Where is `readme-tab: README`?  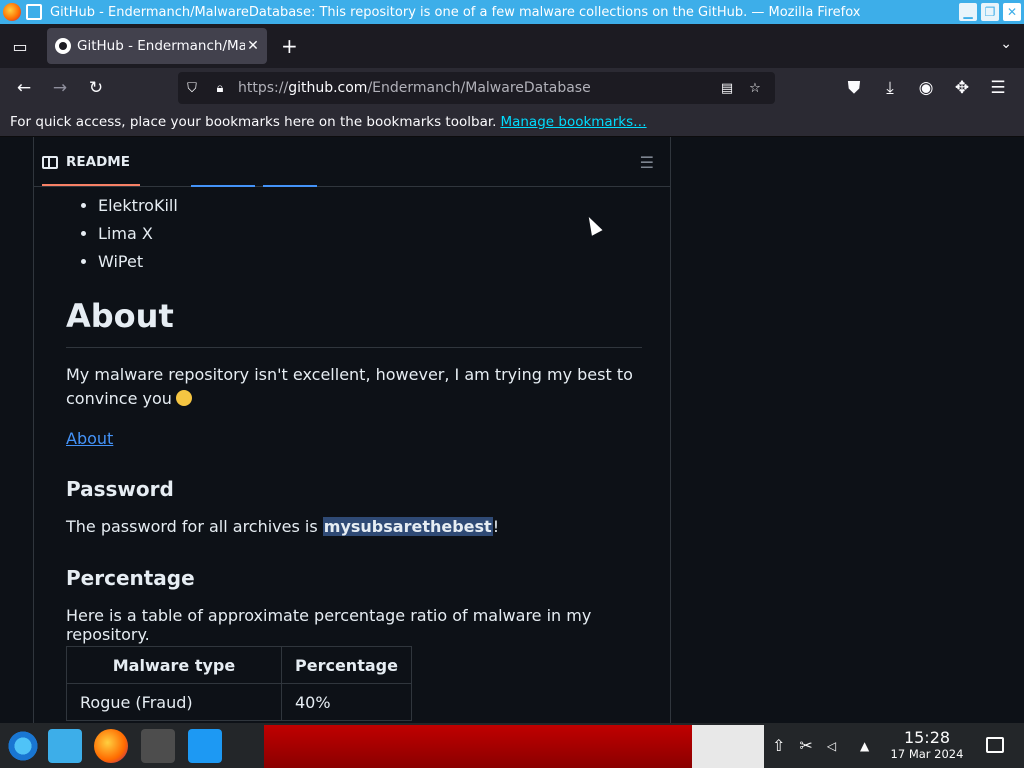 readme-tab: README is located at coordinates (86, 162).